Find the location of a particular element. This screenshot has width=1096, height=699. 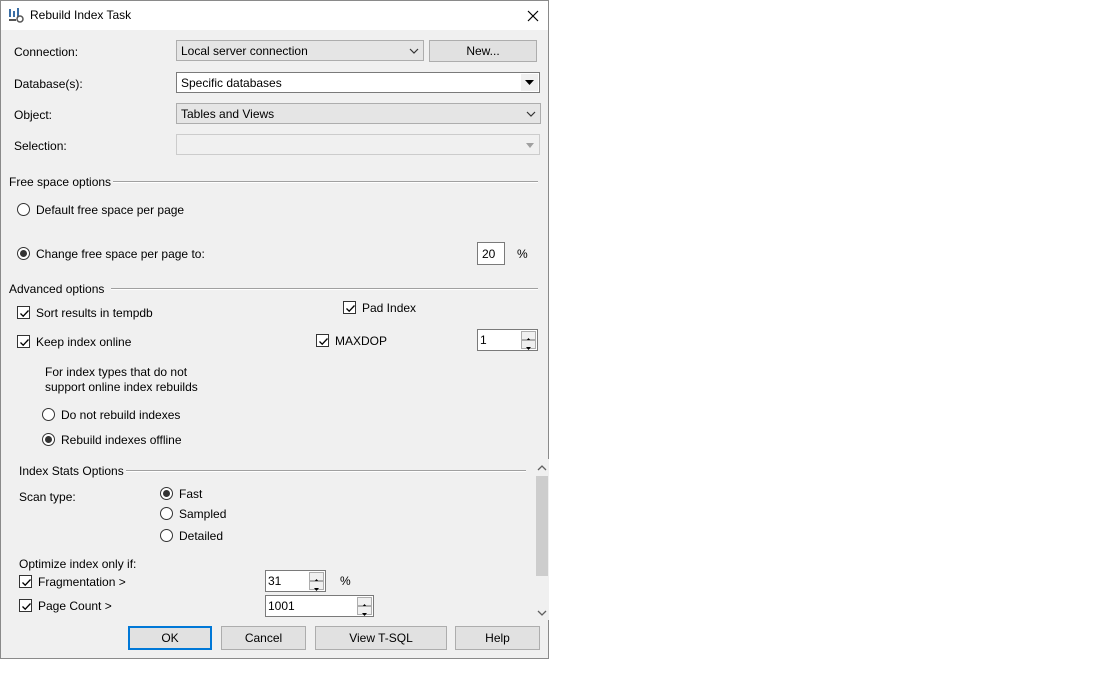

scan-fast-radio is located at coordinates (166, 493).